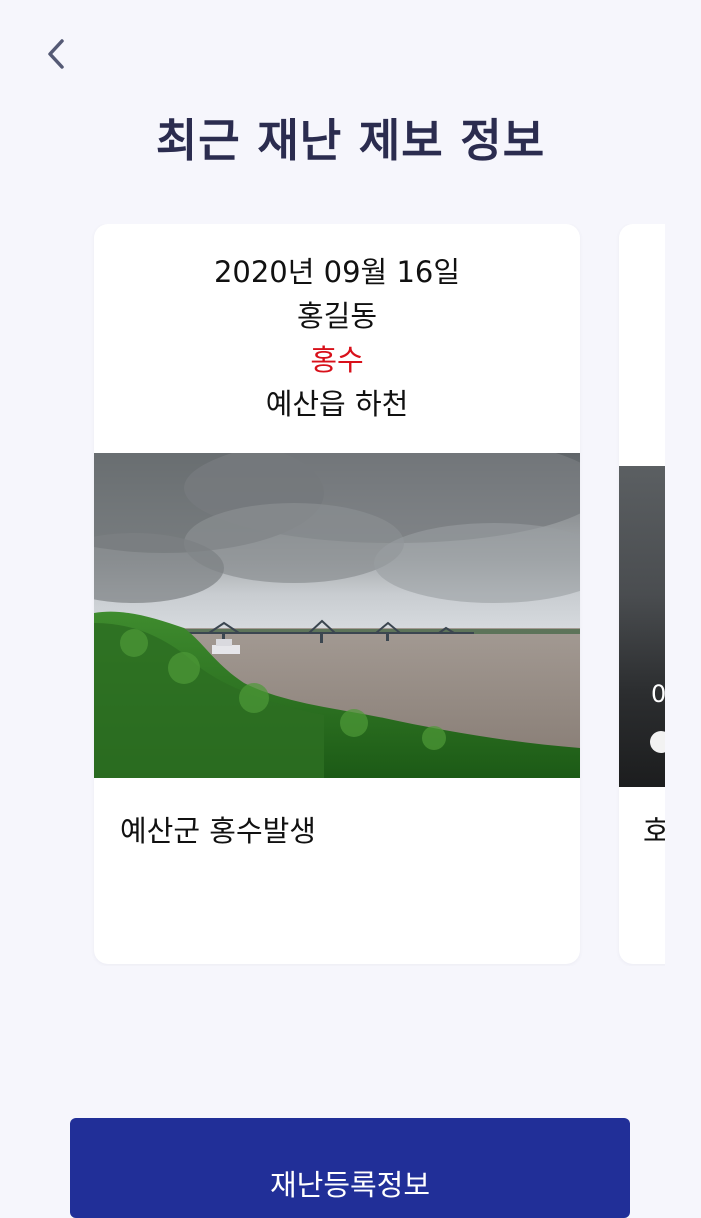 The height and width of the screenshot is (1218, 701). What do you see at coordinates (642, 594) in the screenshot?
I see `report-card: 0 호` at bounding box center [642, 594].